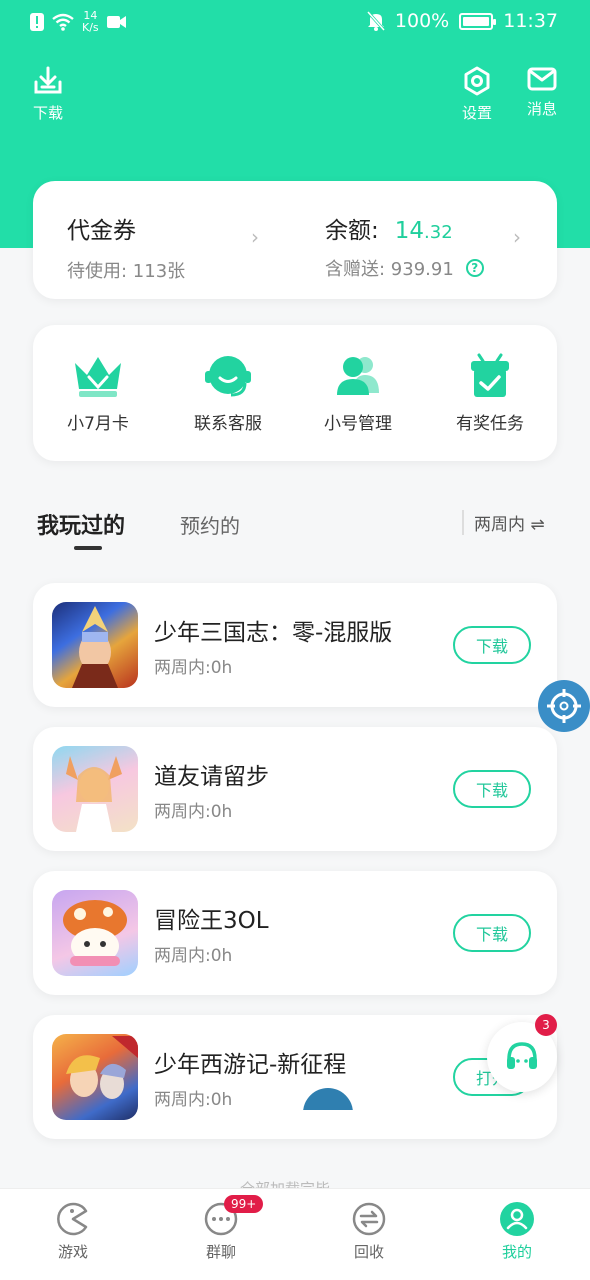 Image resolution: width=590 pixels, height=1280 pixels. Describe the element at coordinates (368, 1252) in the screenshot. I see `nav-label: 回收` at that location.